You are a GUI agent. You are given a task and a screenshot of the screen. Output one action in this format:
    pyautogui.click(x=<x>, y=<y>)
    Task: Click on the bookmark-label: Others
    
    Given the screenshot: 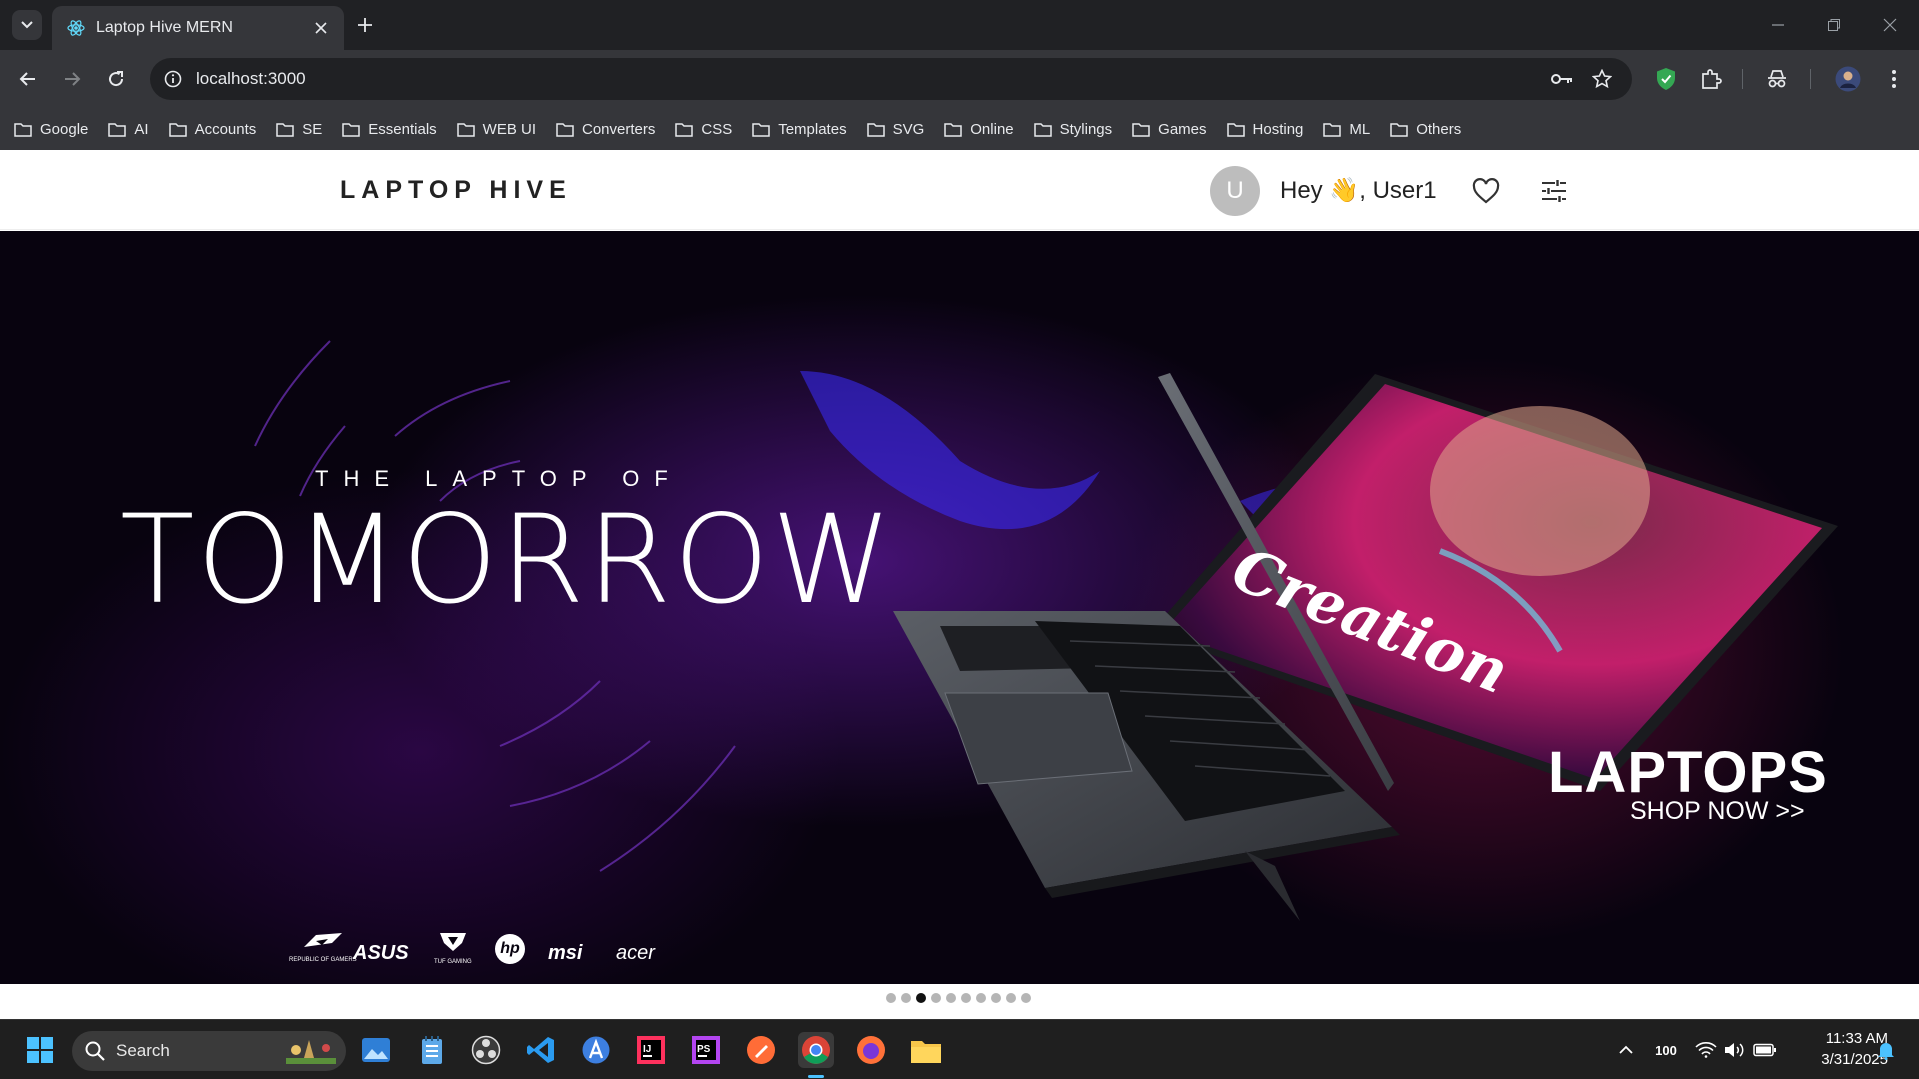 What is the action you would take?
    pyautogui.click(x=1439, y=129)
    